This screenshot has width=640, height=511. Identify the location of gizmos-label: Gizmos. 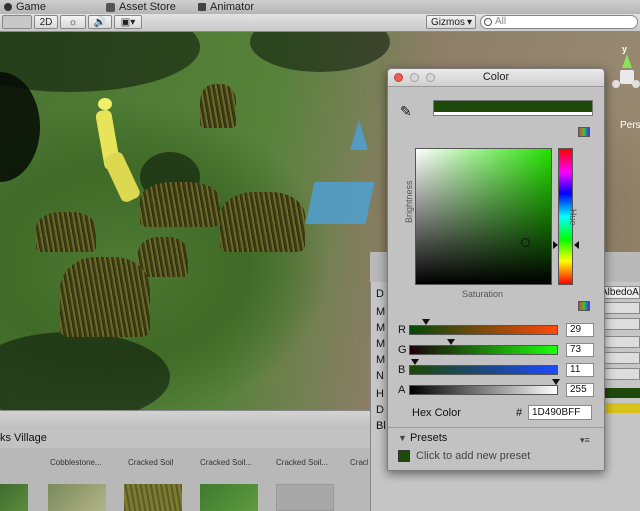
(448, 22).